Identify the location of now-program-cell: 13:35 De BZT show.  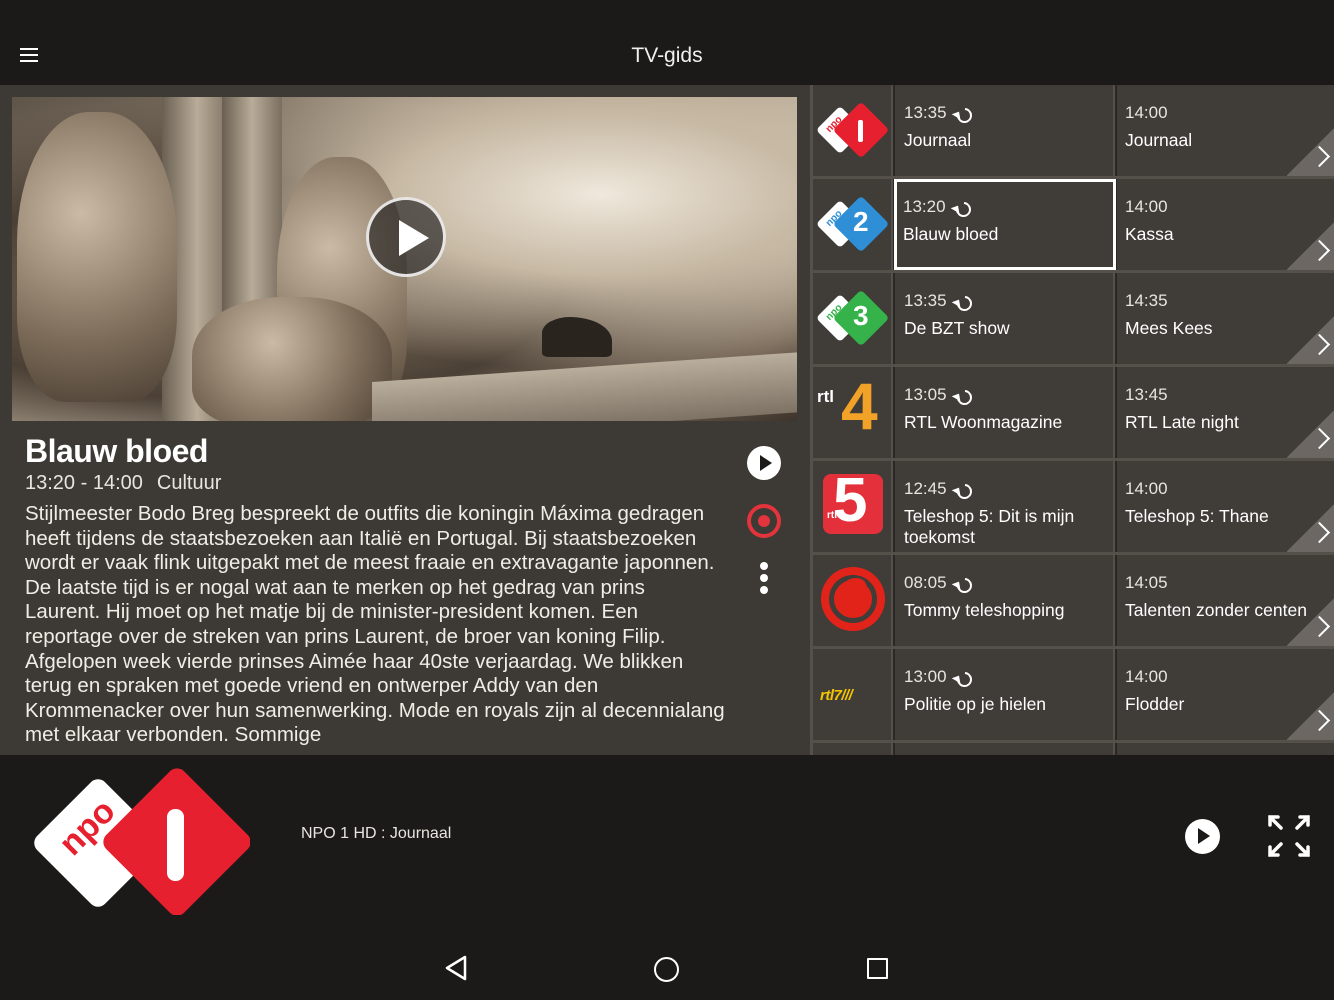
(1005, 318).